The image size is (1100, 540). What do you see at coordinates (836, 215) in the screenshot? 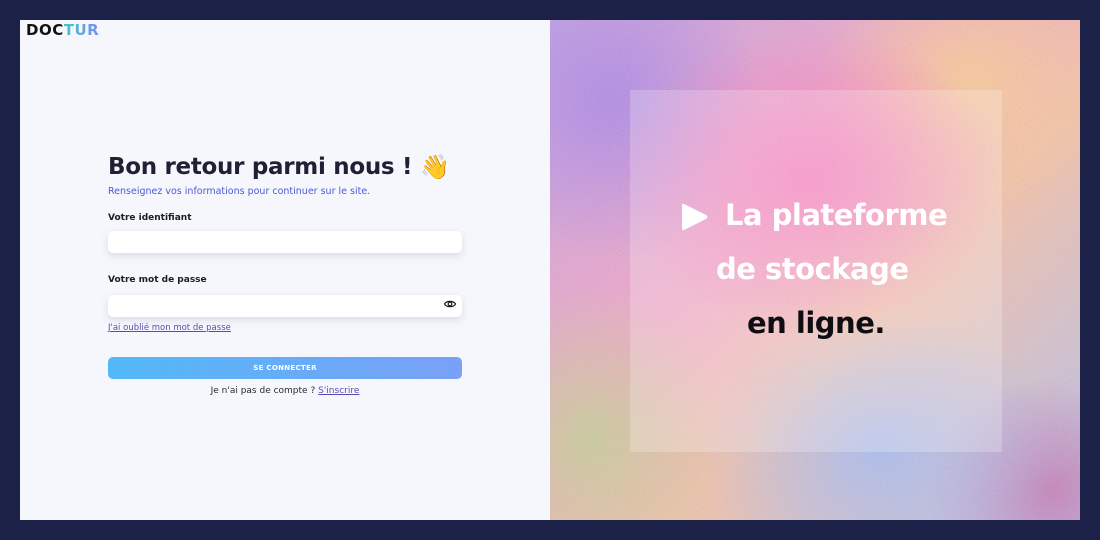
I see `hero-line-1: La plateforme` at bounding box center [836, 215].